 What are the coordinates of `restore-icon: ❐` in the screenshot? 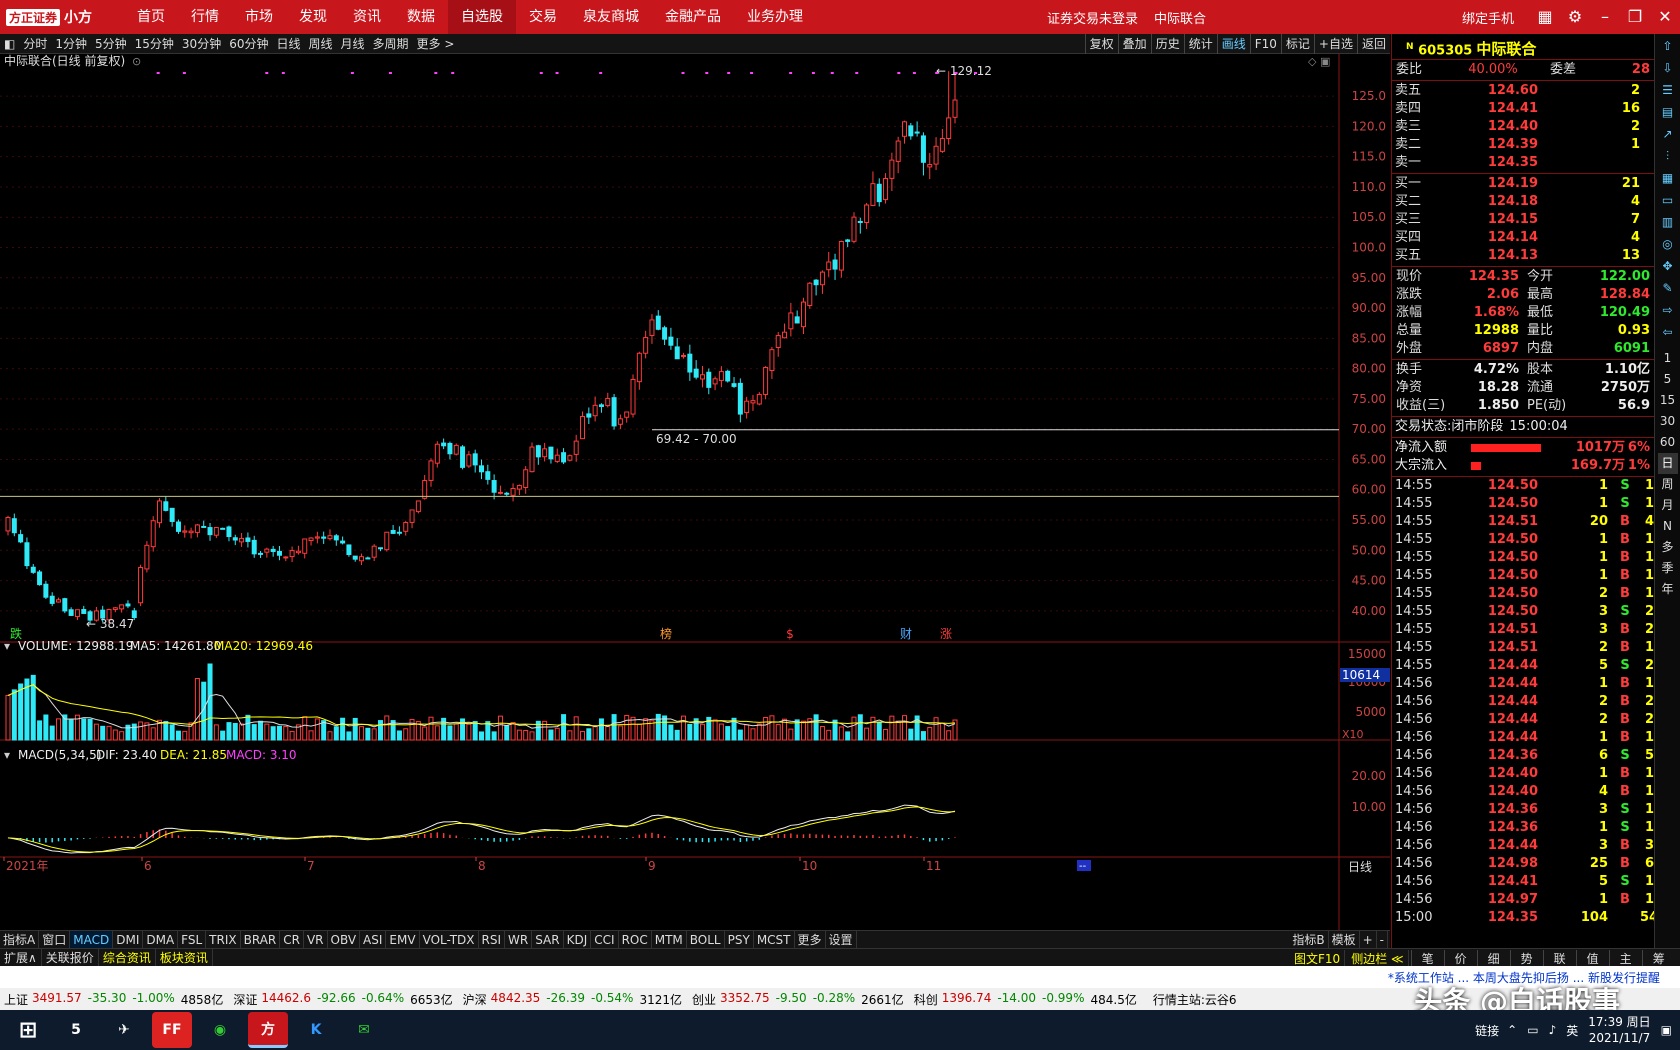 It's located at (1635, 17).